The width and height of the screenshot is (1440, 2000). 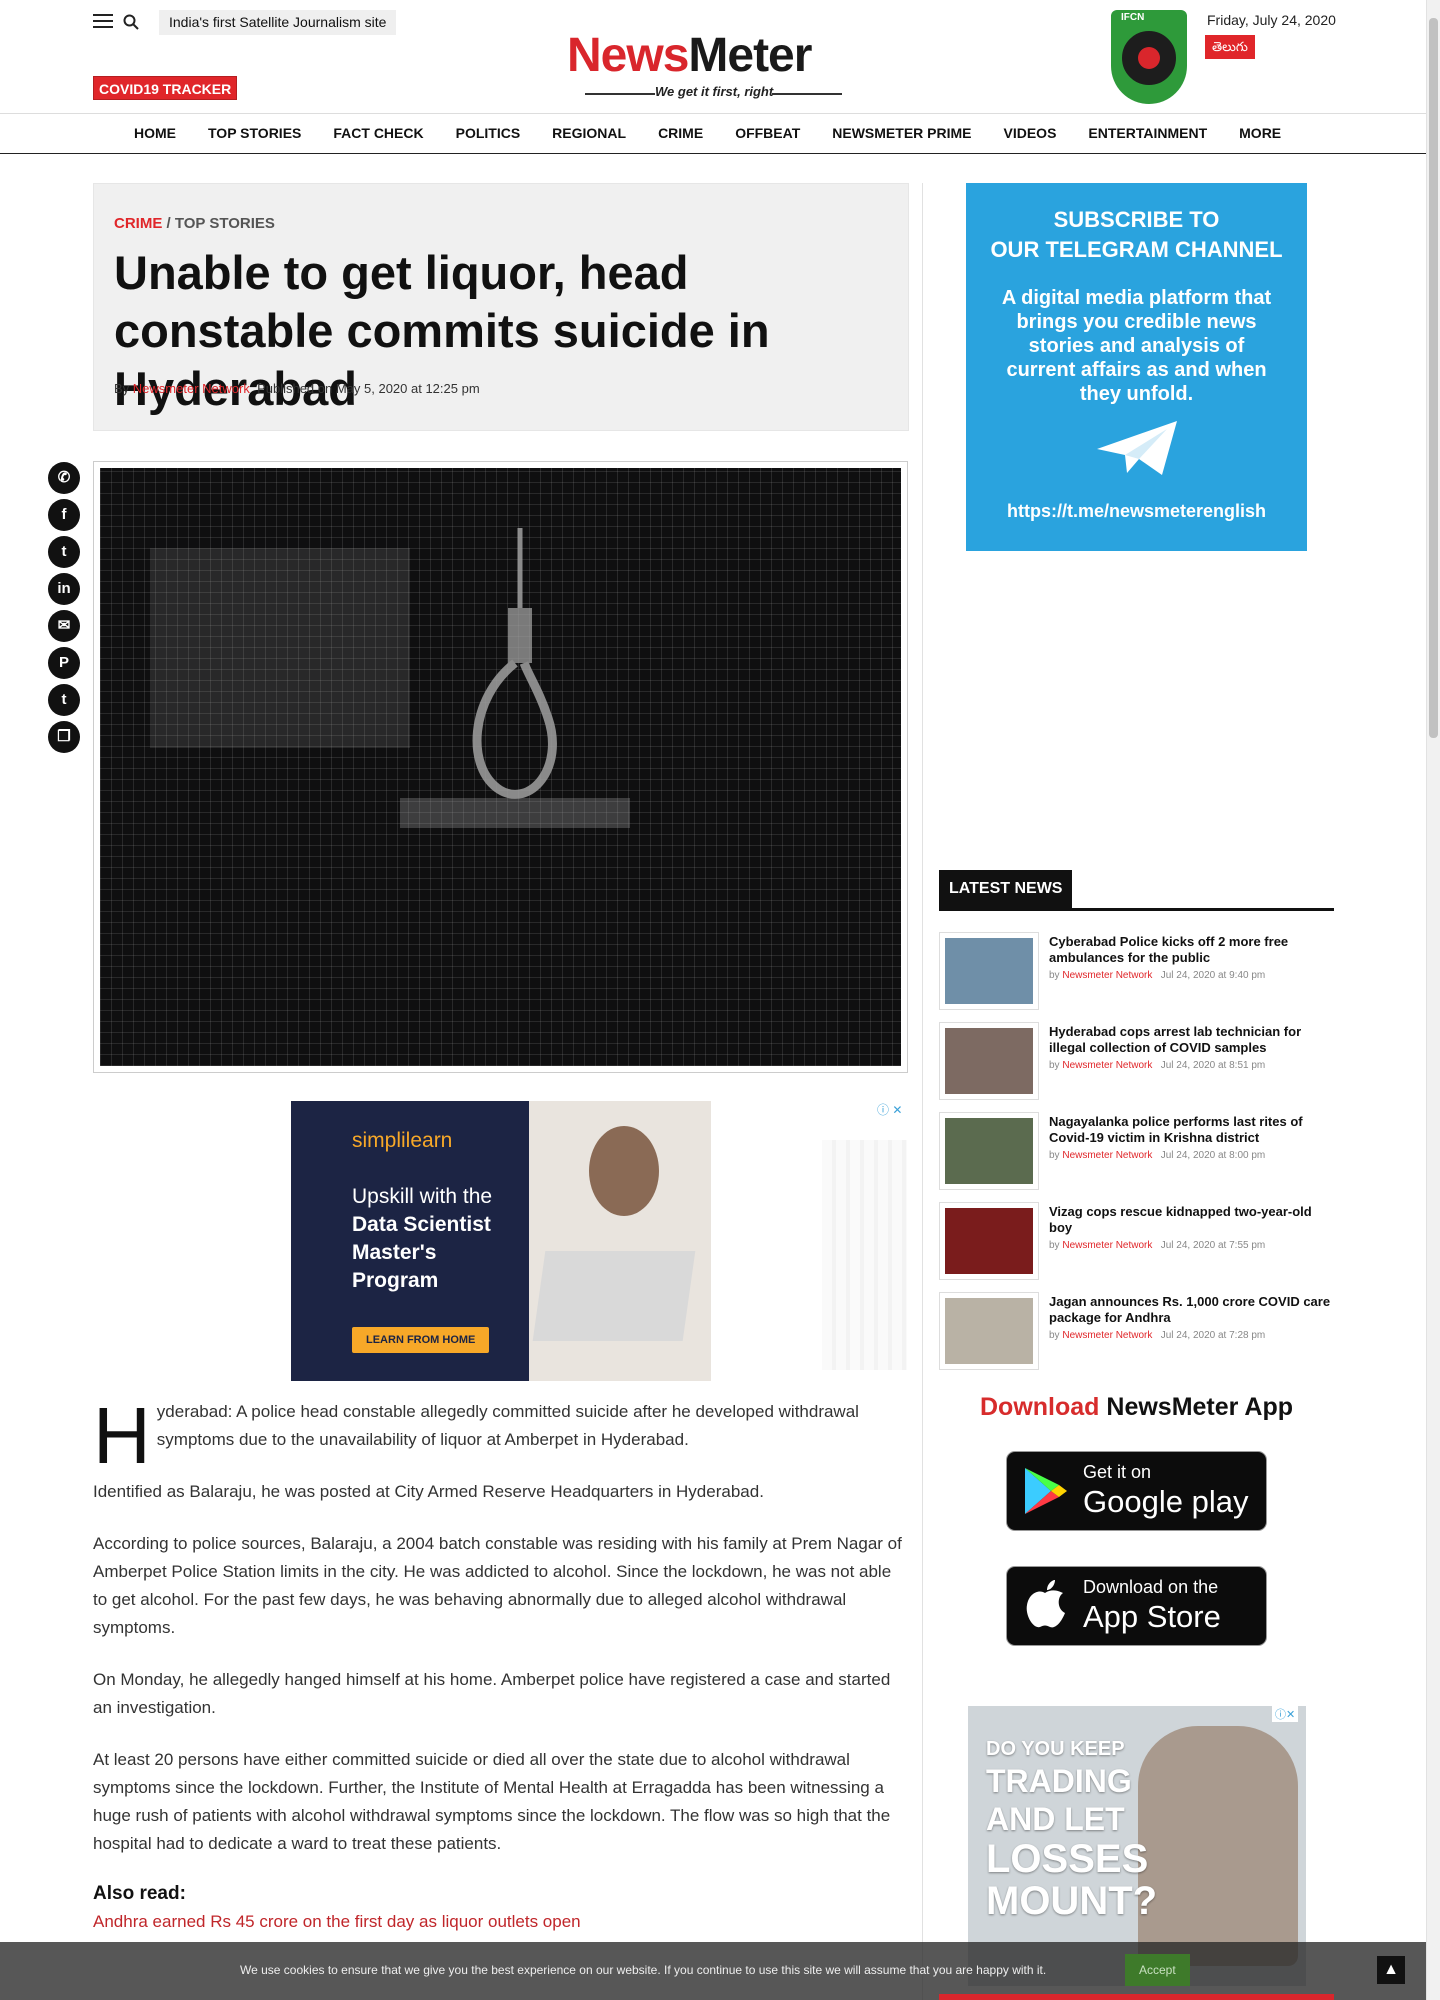 What do you see at coordinates (750, 55) in the screenshot?
I see `logo-meter: Meter` at bounding box center [750, 55].